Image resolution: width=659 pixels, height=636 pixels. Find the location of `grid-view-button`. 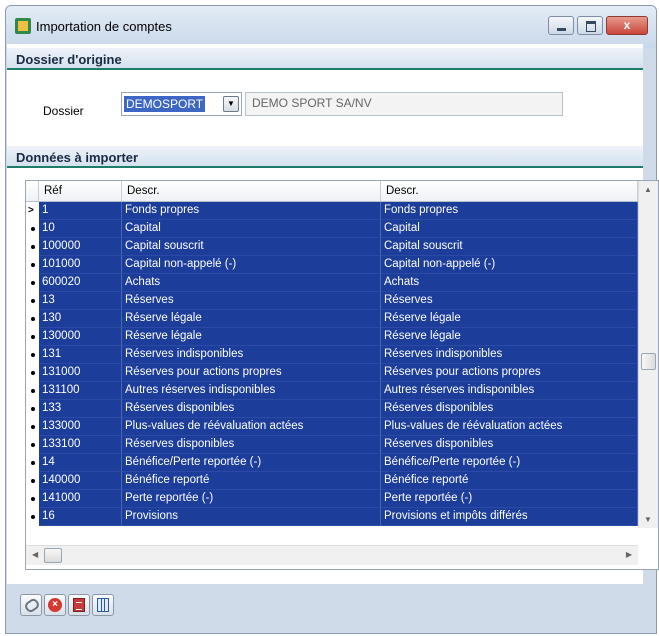

grid-view-button is located at coordinates (103, 605).